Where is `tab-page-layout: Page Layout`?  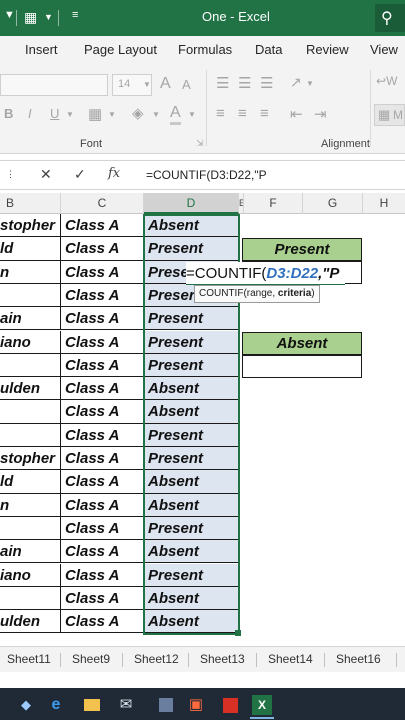 tab-page-layout: Page Layout is located at coordinates (120, 49).